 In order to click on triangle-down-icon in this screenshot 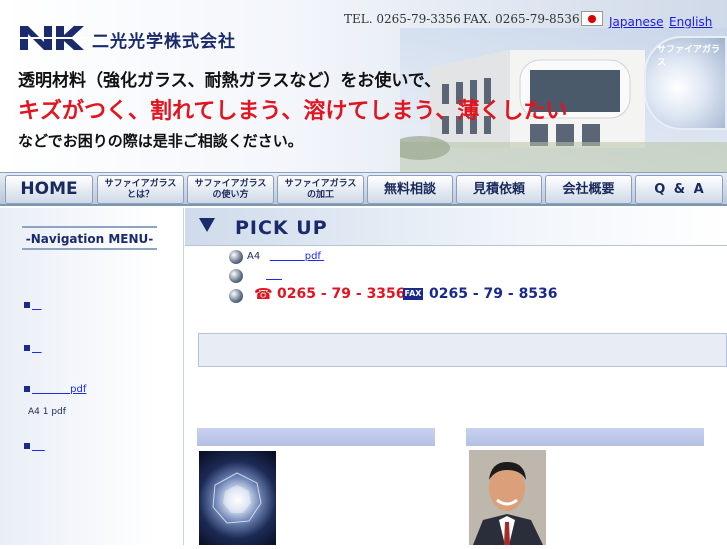, I will do `click(207, 225)`.